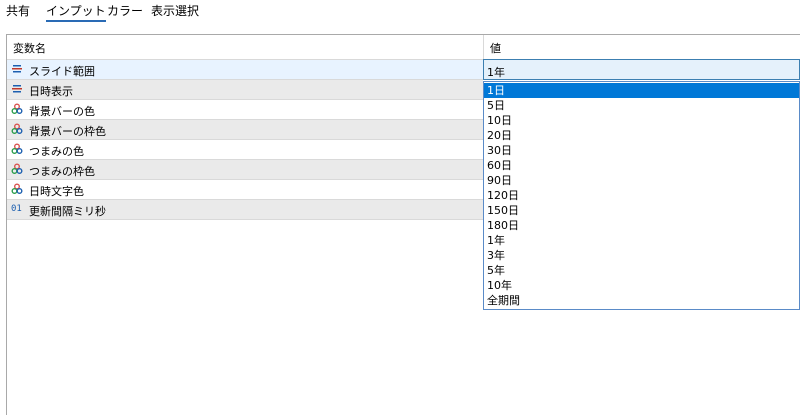 This screenshot has width=800, height=415. I want to click on tab-color: カラー, so click(125, 10).